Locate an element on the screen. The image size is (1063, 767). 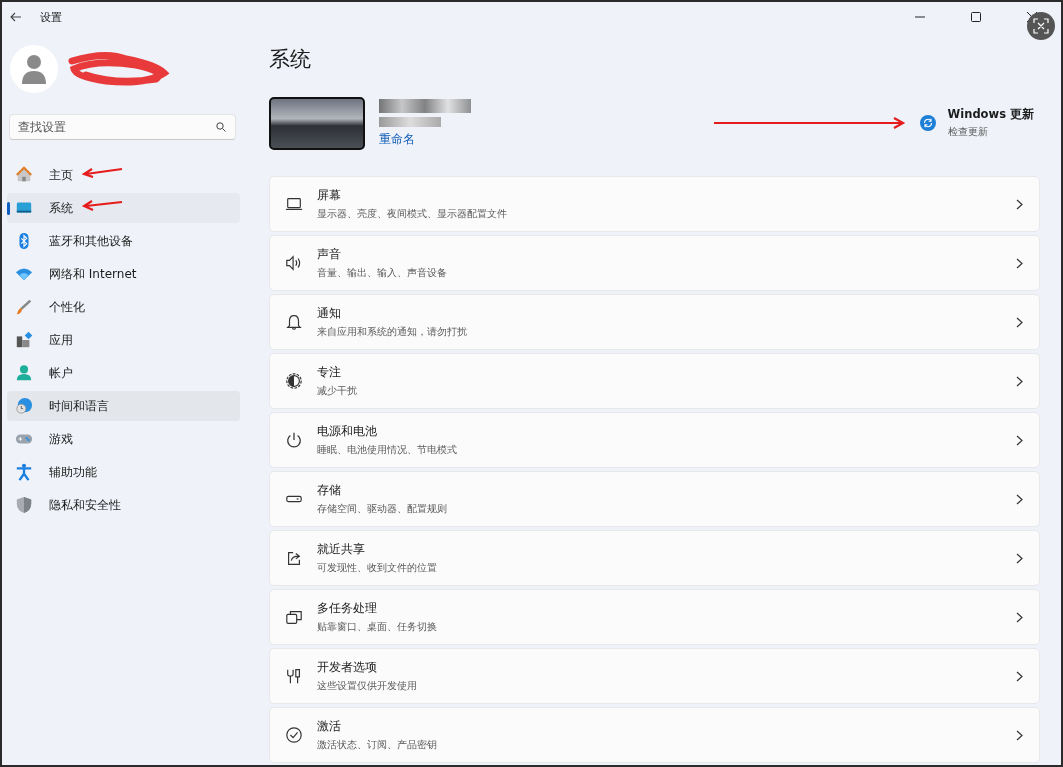
settings-row: 开发者选项 这些设置仅供开发使用 is located at coordinates (654, 676).